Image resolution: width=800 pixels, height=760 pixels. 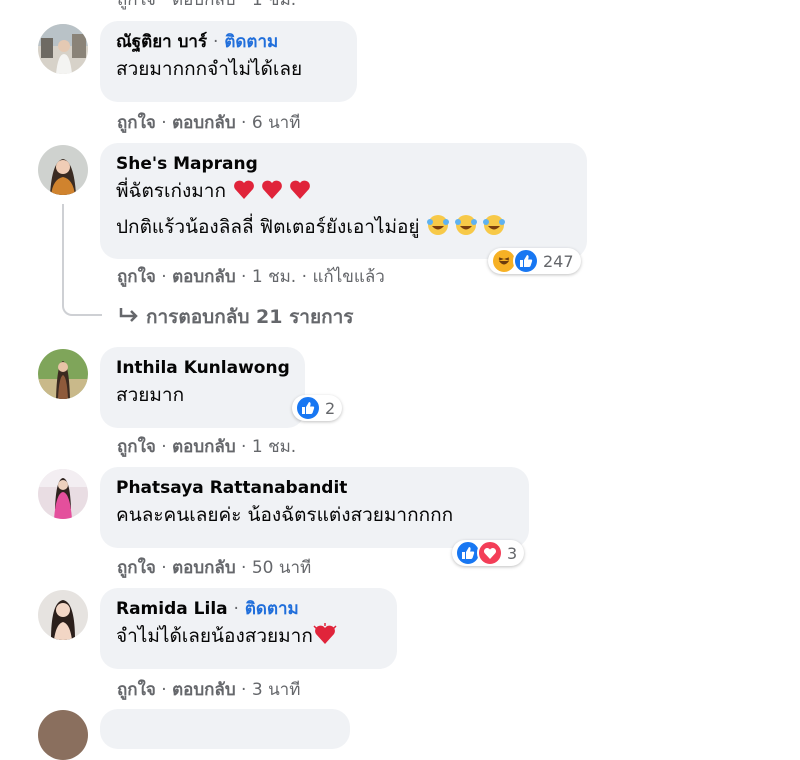 I want to click on comment-actions: ถูกใจ · ตอบกลับ · 3 นาที, so click(x=209, y=690).